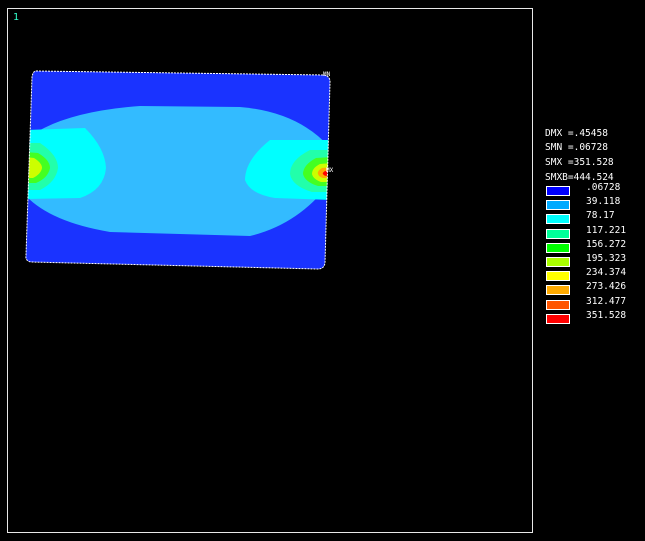 The width and height of the screenshot is (645, 541). I want to click on info-smn: SMN =.06728, so click(576, 148).